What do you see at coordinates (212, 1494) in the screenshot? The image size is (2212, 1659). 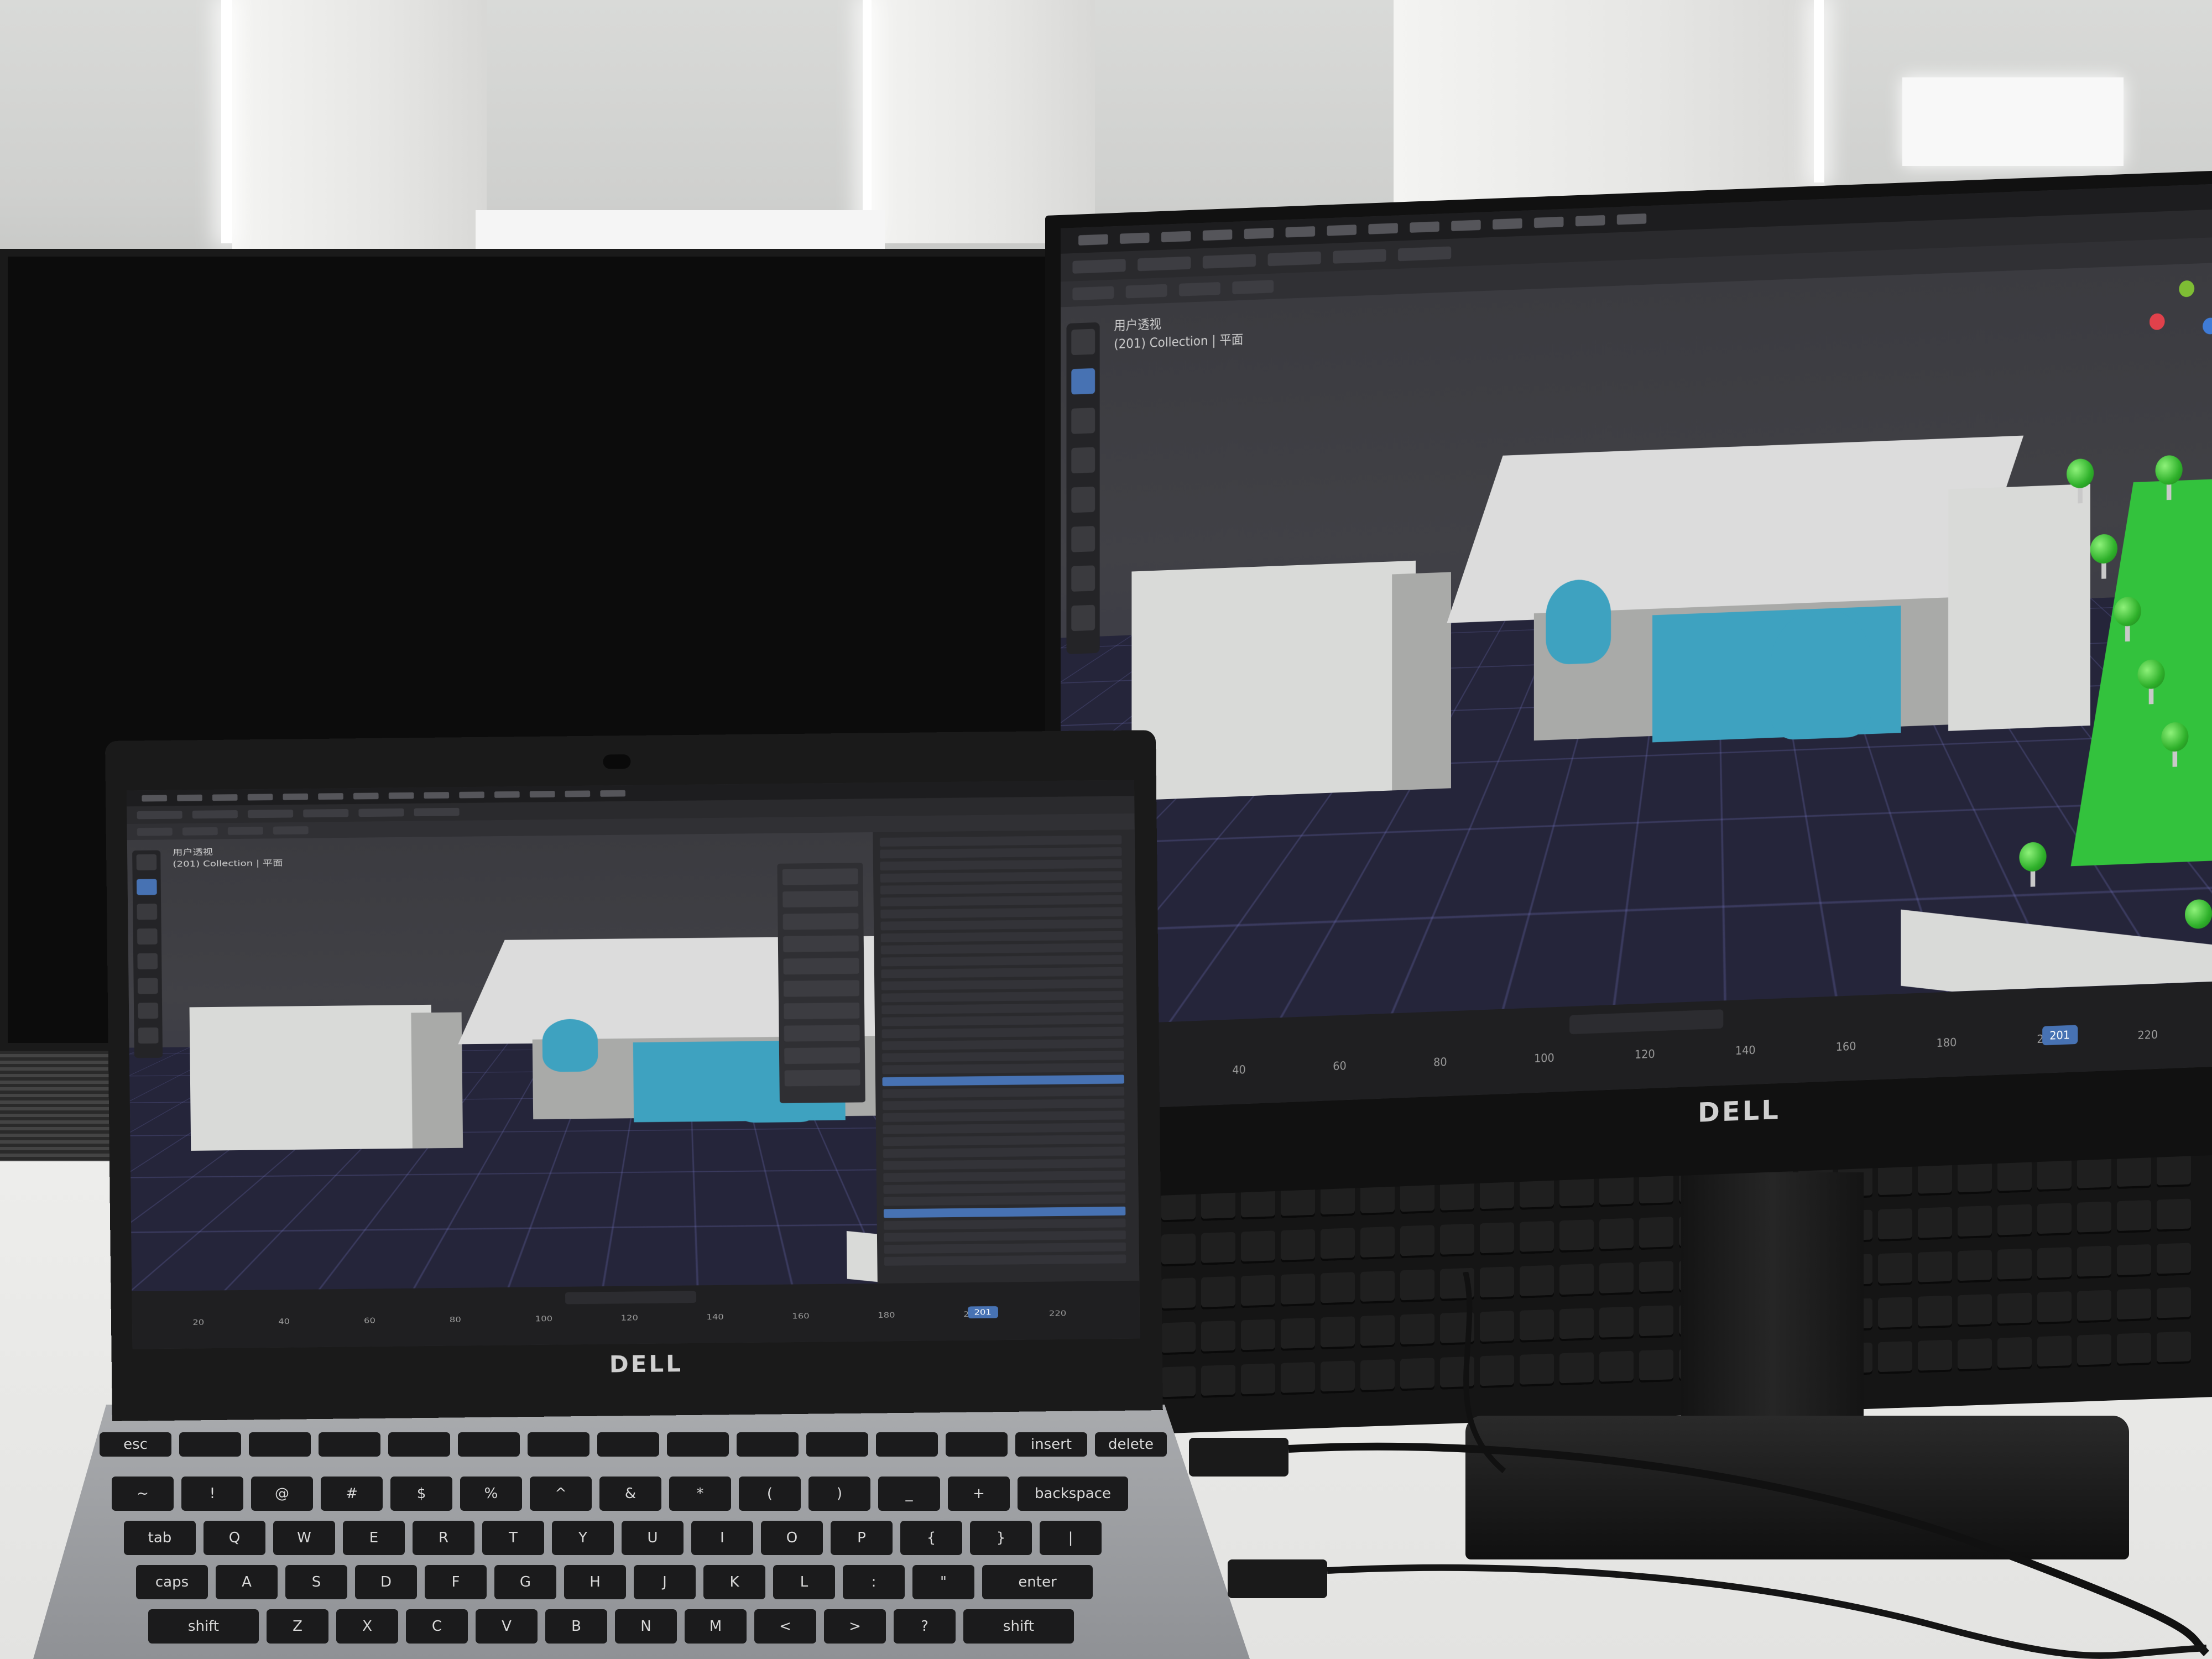 I see `laptop-key: !` at bounding box center [212, 1494].